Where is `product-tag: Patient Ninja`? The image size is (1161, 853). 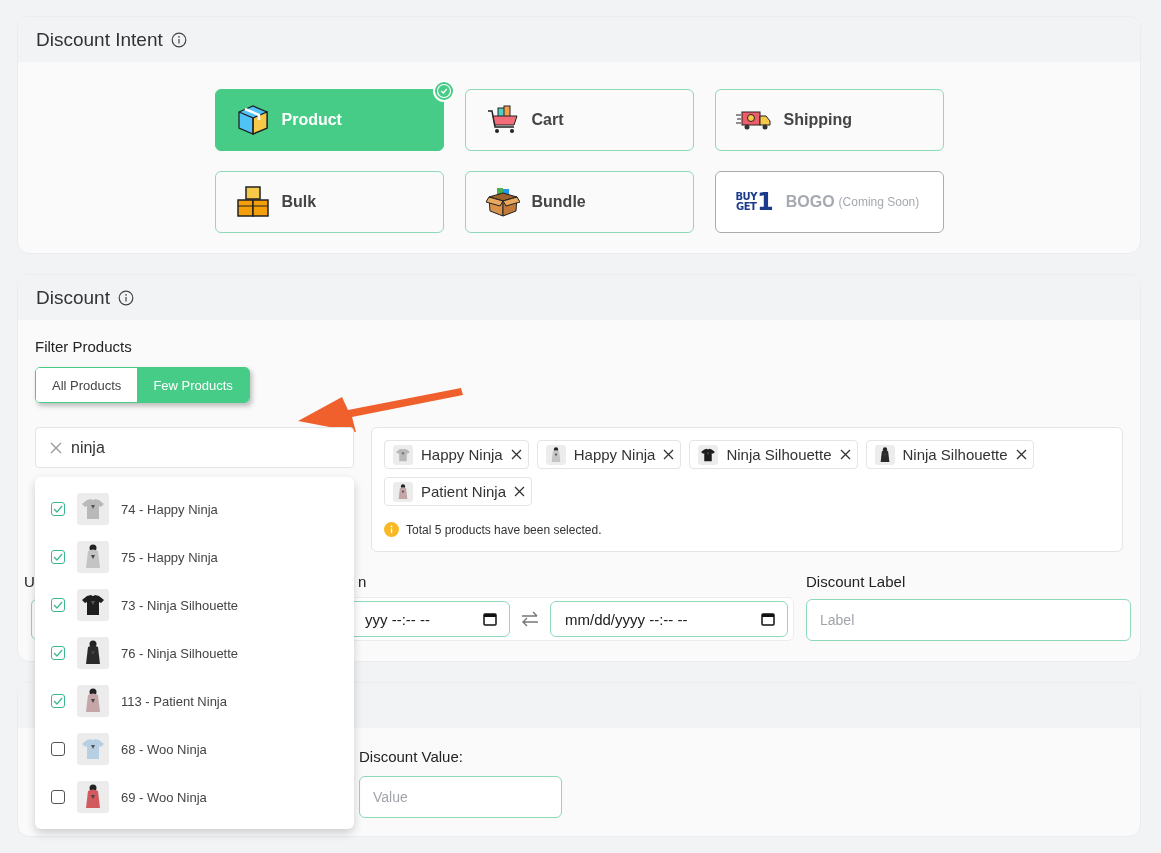
product-tag: Patient Ninja is located at coordinates (458, 491).